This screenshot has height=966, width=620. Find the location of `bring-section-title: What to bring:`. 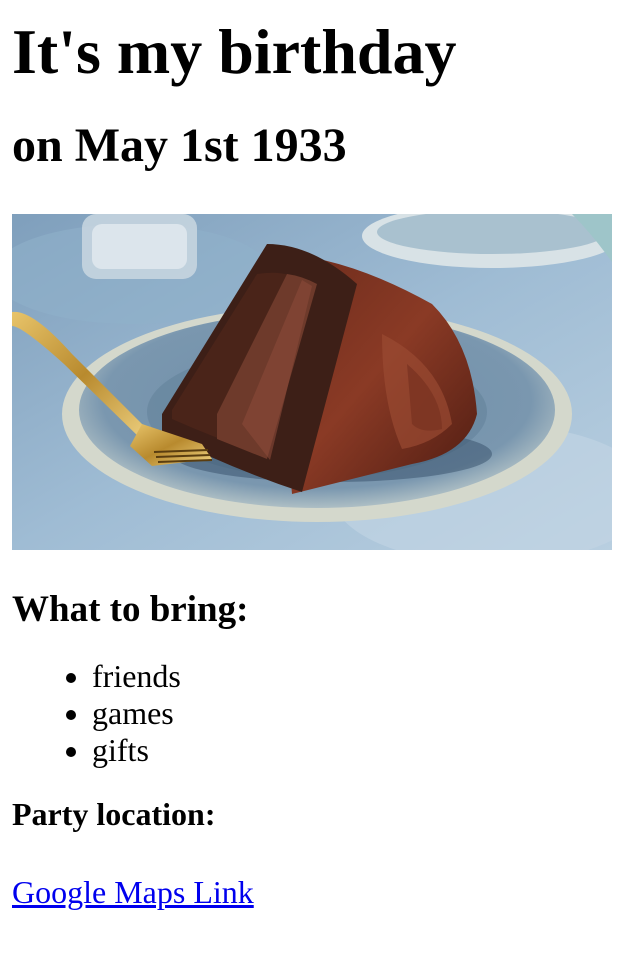

bring-section-title: What to bring: is located at coordinates (130, 609).